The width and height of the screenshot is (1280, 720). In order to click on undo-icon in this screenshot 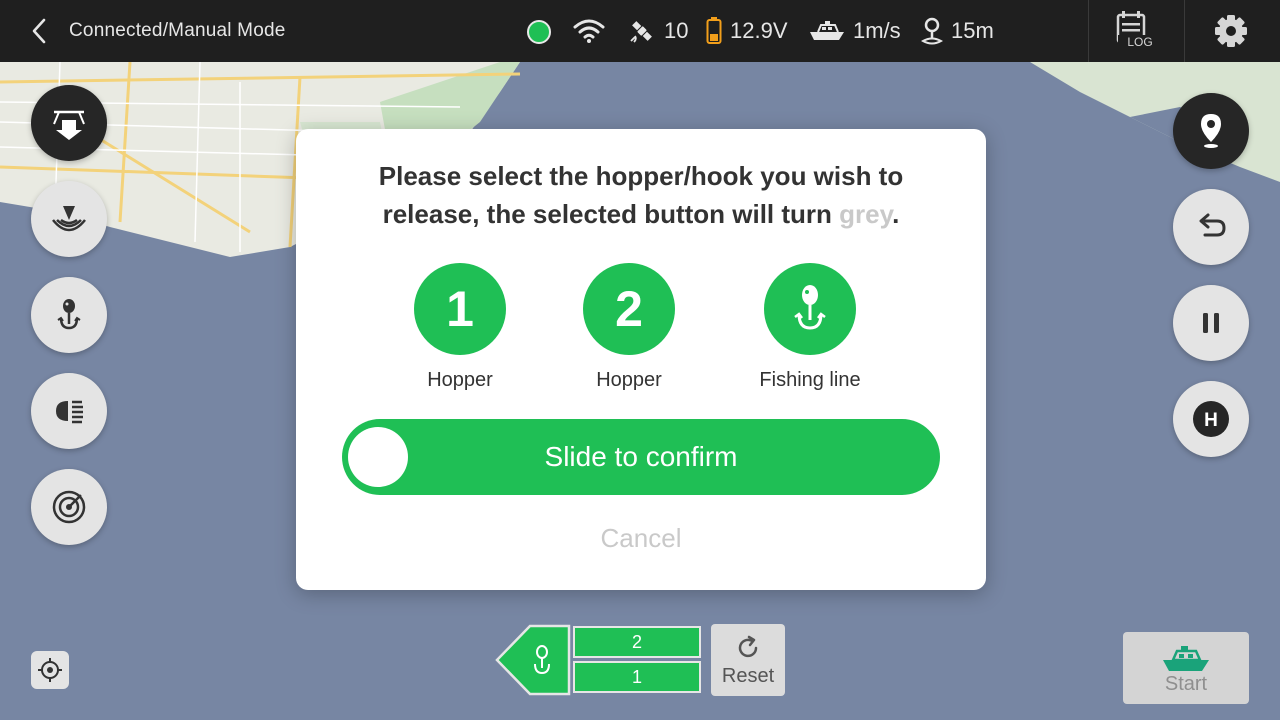, I will do `click(1212, 225)`.